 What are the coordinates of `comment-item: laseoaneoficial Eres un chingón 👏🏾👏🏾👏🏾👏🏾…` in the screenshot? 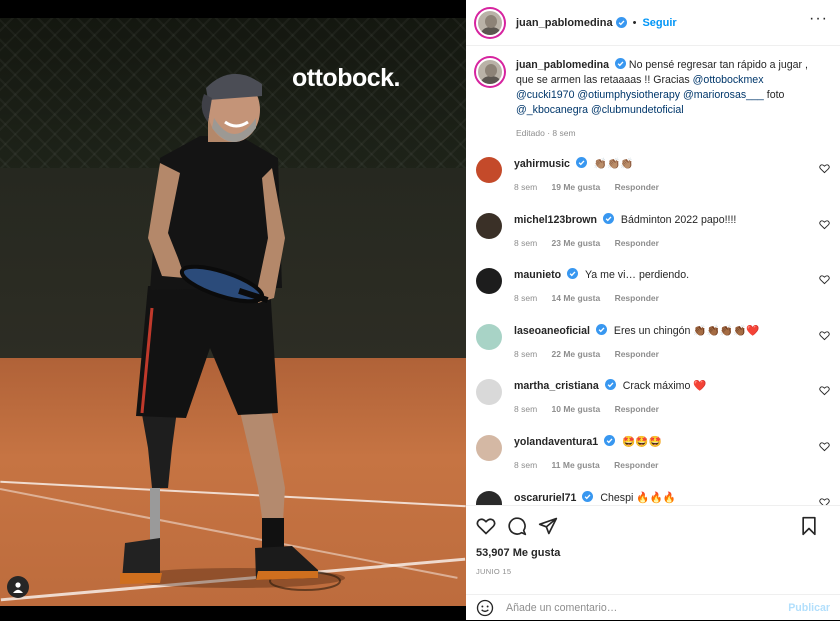 It's located at (653, 351).